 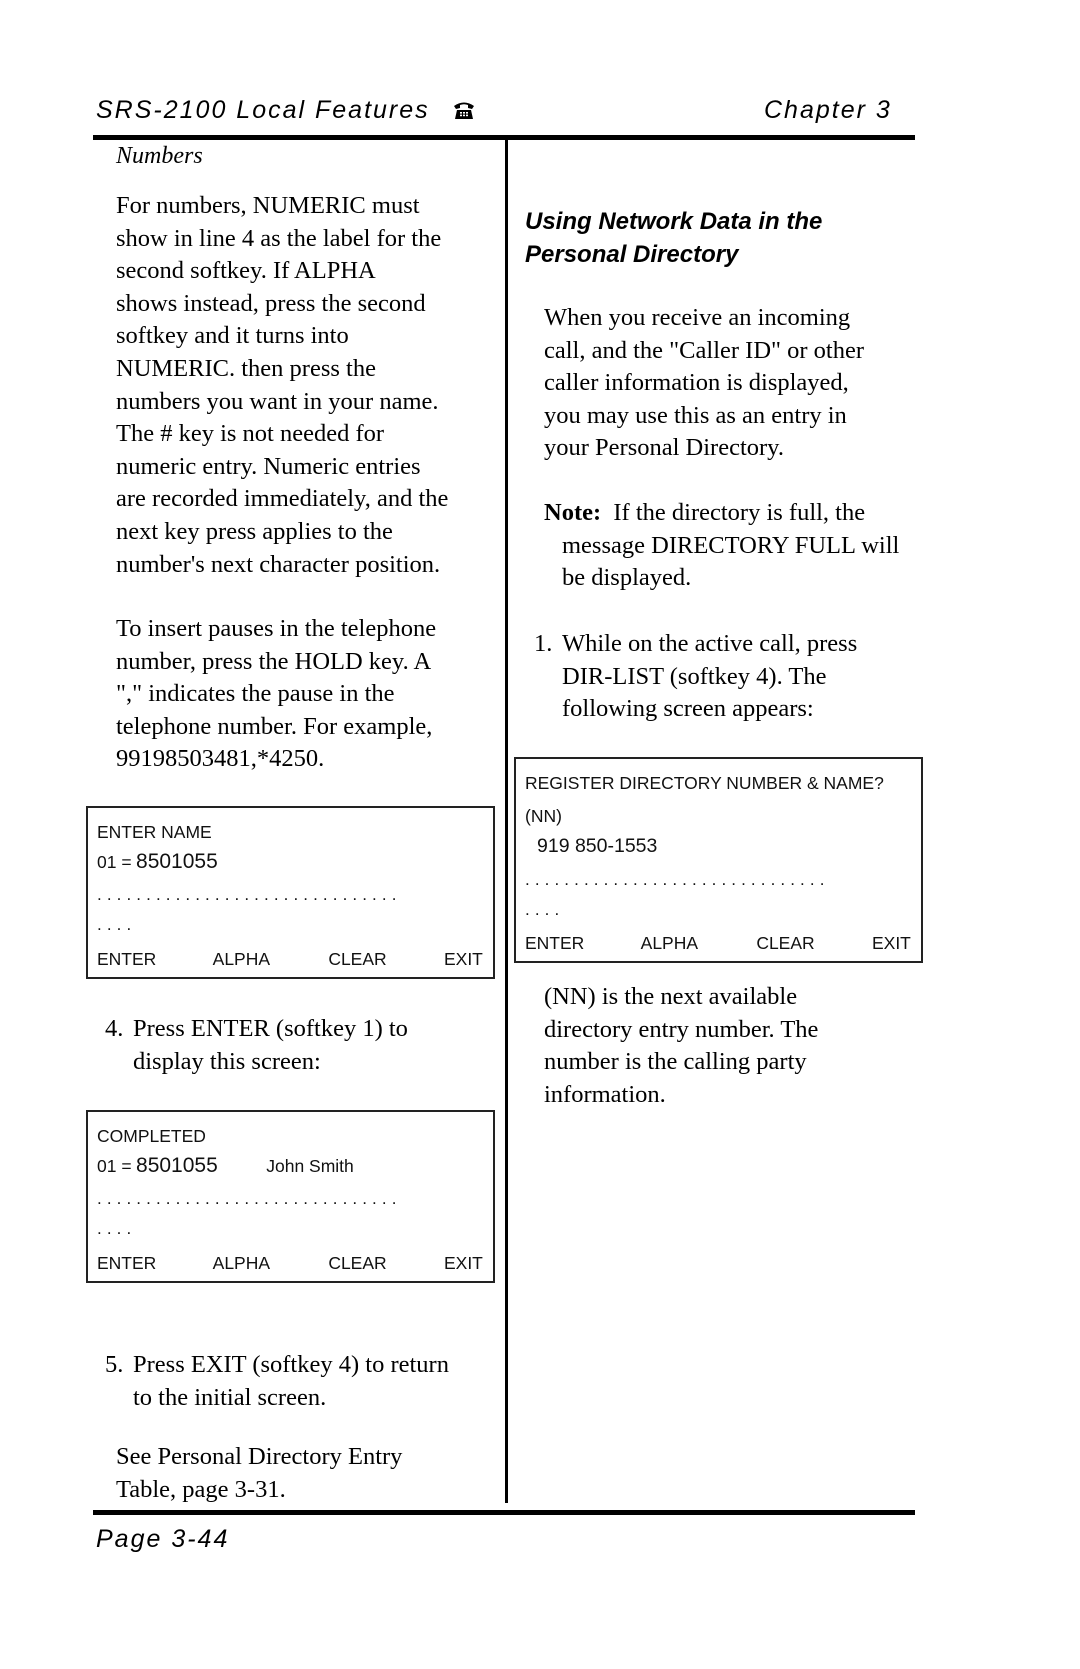 I want to click on note-first-line: Note: If the directory is full, the, so click(x=734, y=513).